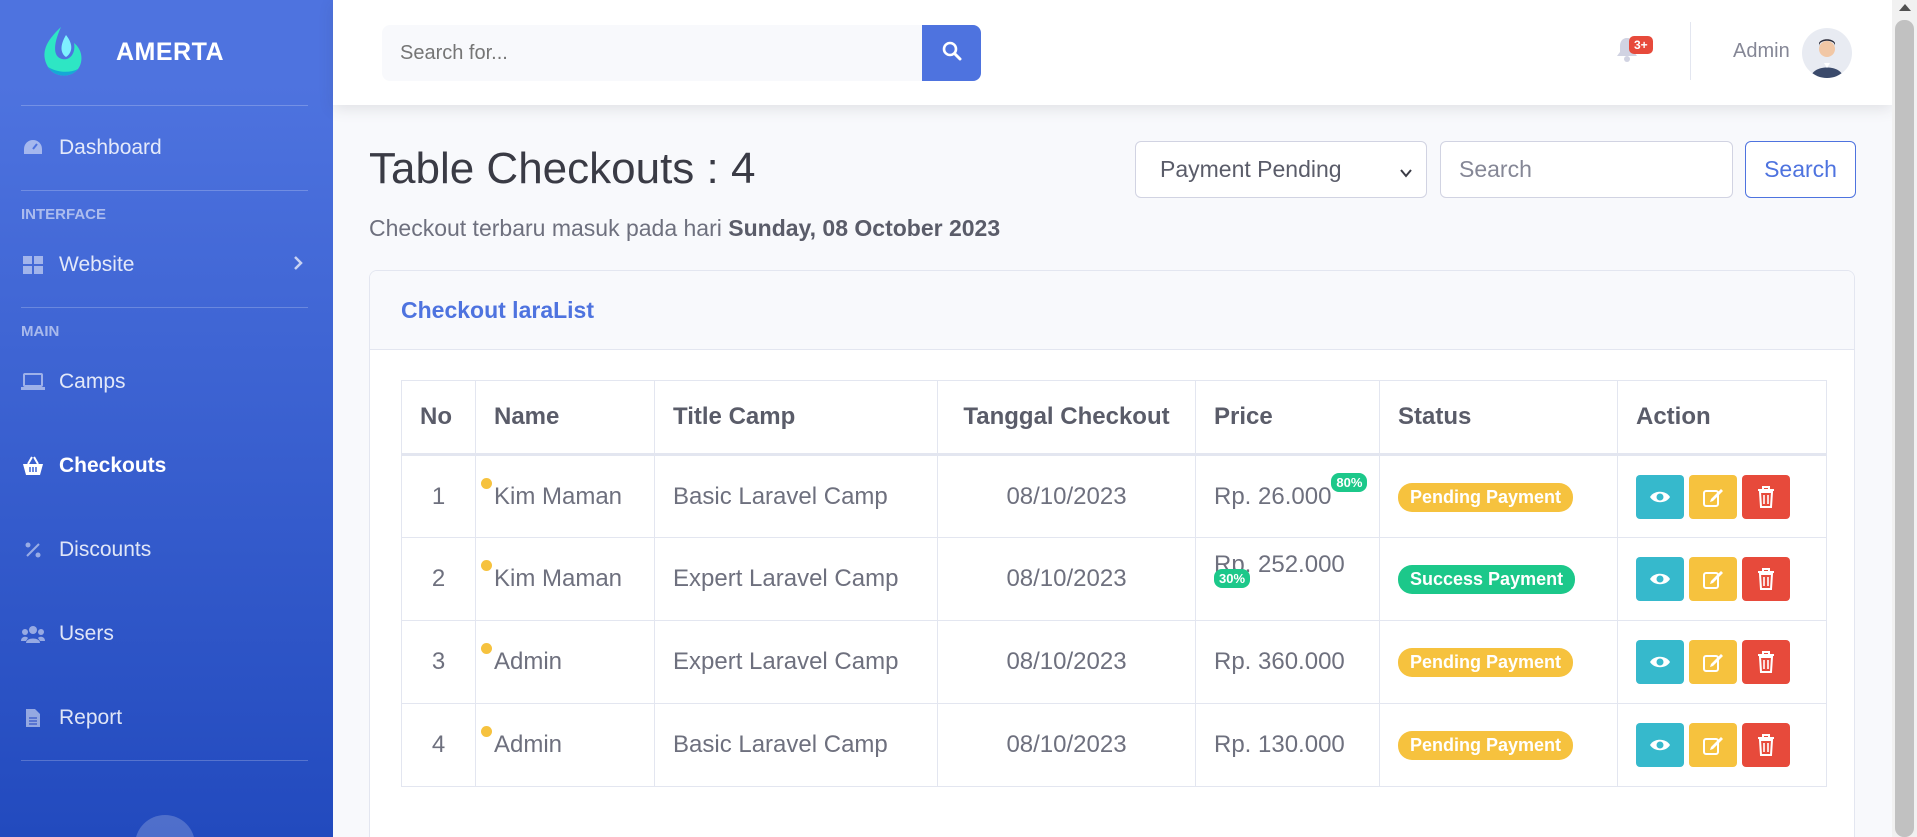  I want to click on avatar, so click(1827, 53).